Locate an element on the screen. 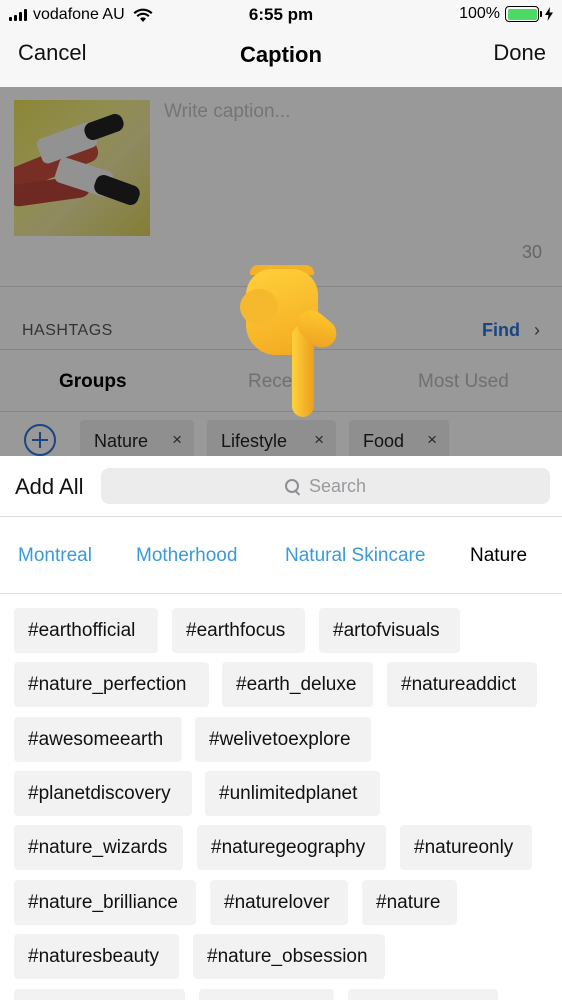 The image size is (562, 1000). battery-icon is located at coordinates (523, 14).